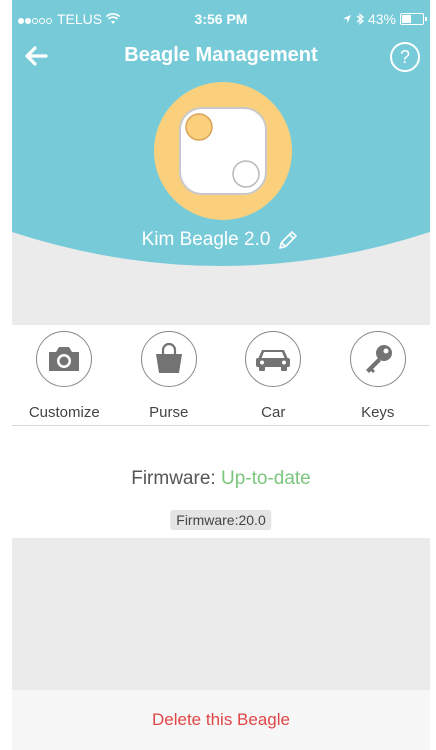  I want to click on pencil-icon, so click(288, 240).